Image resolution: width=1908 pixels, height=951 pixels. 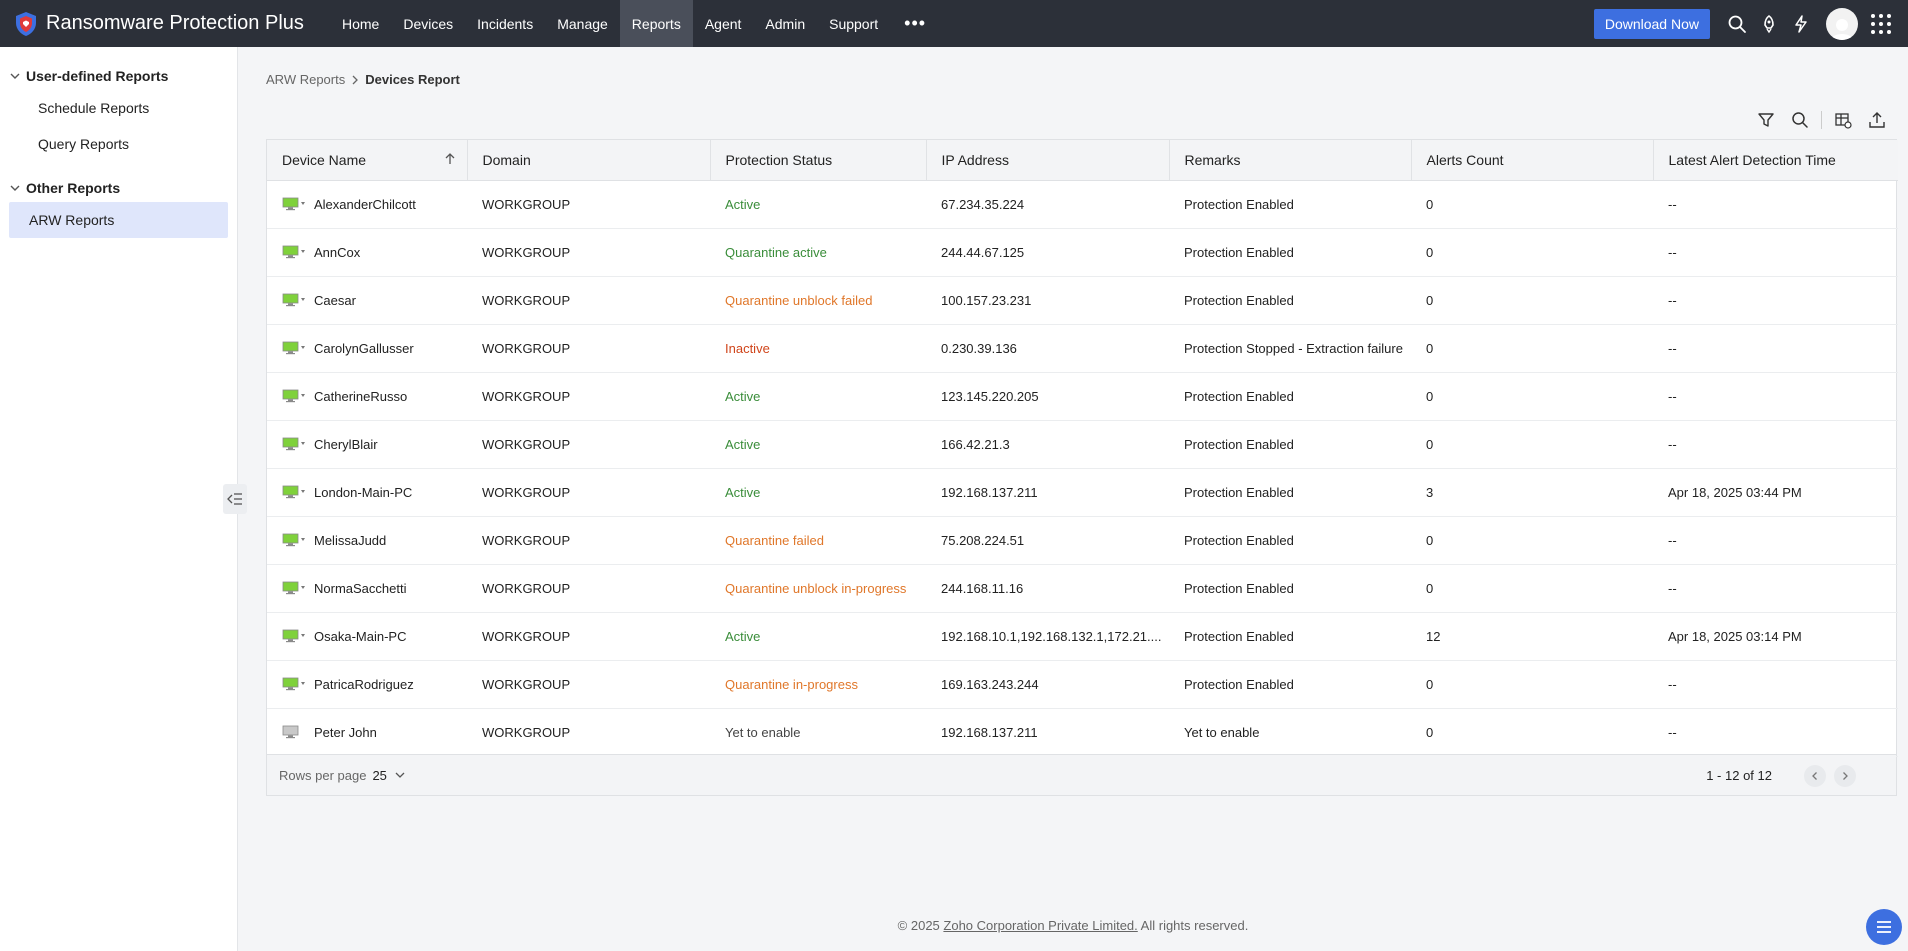 I want to click on filter-icon, so click(x=1766, y=120).